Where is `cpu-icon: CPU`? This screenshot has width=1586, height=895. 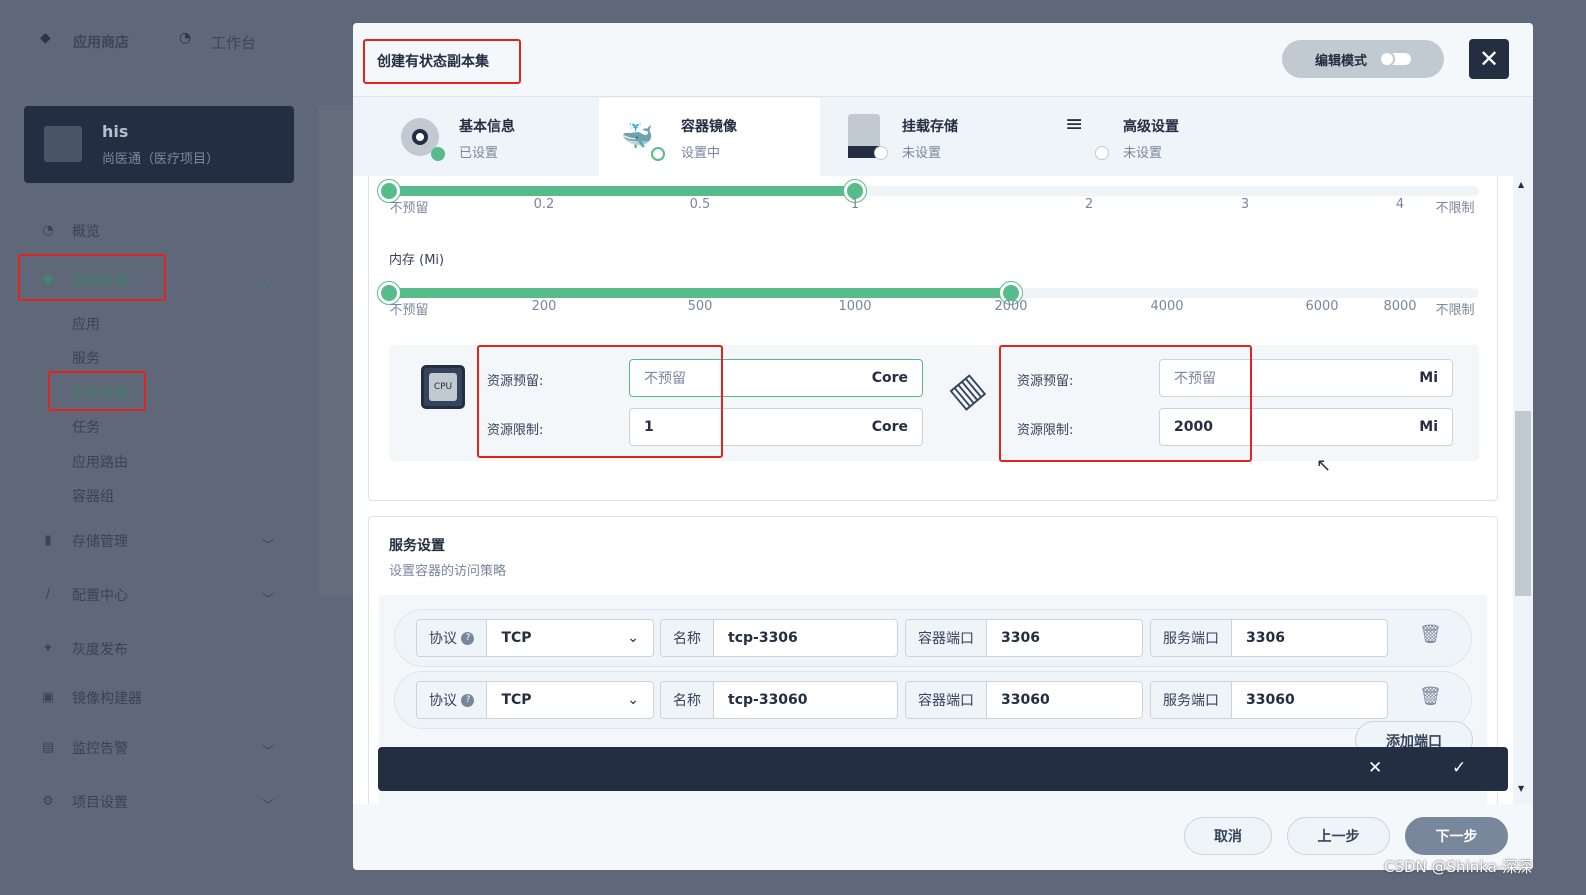 cpu-icon: CPU is located at coordinates (443, 387).